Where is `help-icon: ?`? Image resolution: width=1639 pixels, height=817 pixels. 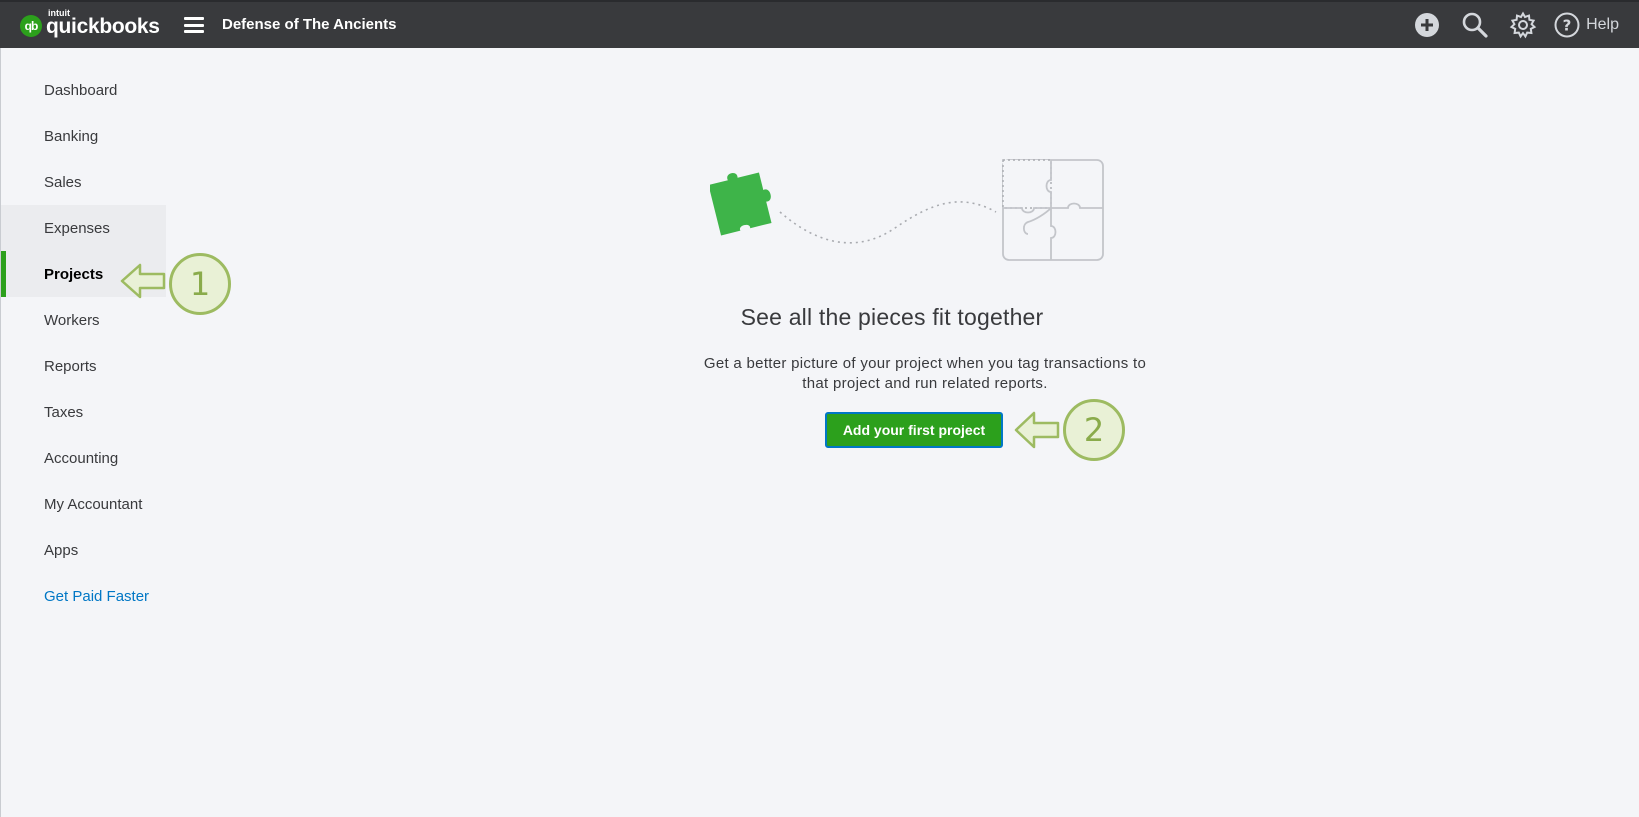
help-icon: ? is located at coordinates (1567, 25).